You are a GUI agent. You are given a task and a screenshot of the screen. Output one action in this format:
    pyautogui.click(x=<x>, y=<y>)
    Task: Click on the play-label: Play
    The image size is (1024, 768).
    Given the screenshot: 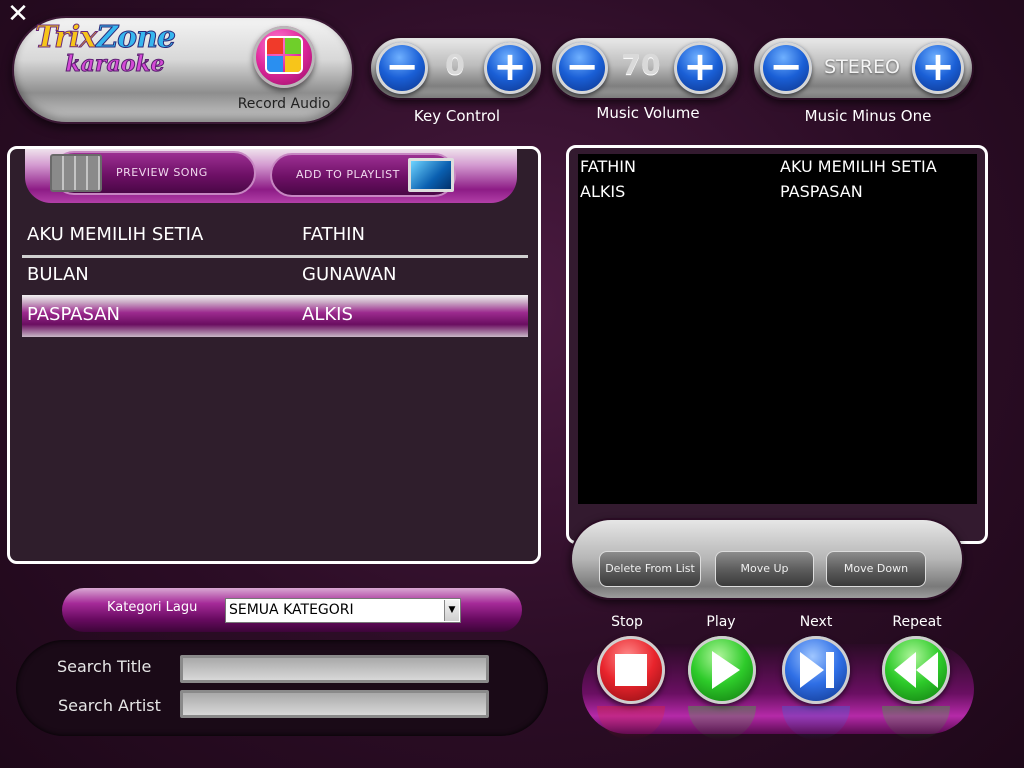 What is the action you would take?
    pyautogui.click(x=721, y=622)
    